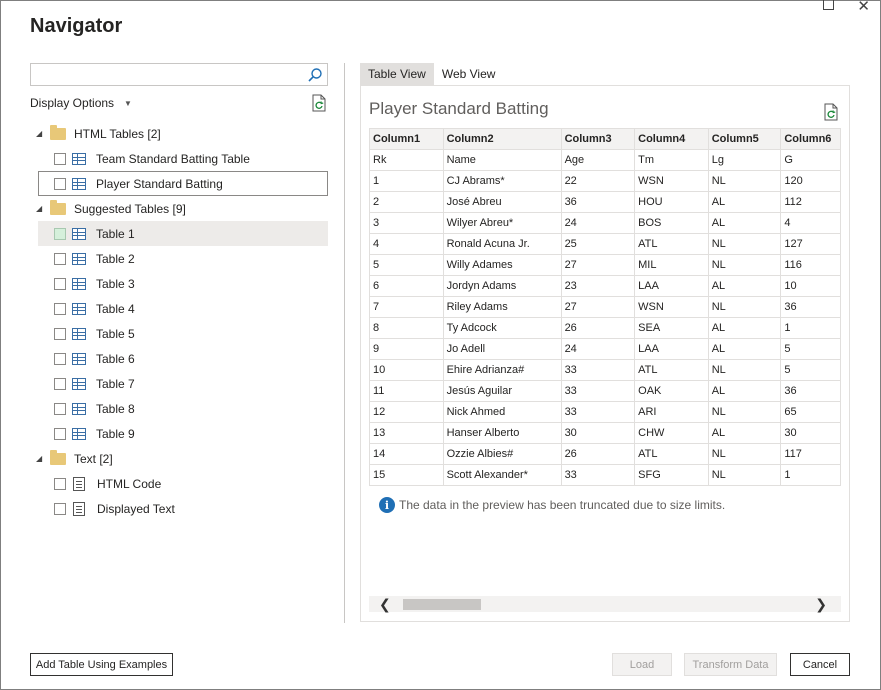 The image size is (881, 690). I want to click on tree-item-table-8: Table 8, so click(180, 408).